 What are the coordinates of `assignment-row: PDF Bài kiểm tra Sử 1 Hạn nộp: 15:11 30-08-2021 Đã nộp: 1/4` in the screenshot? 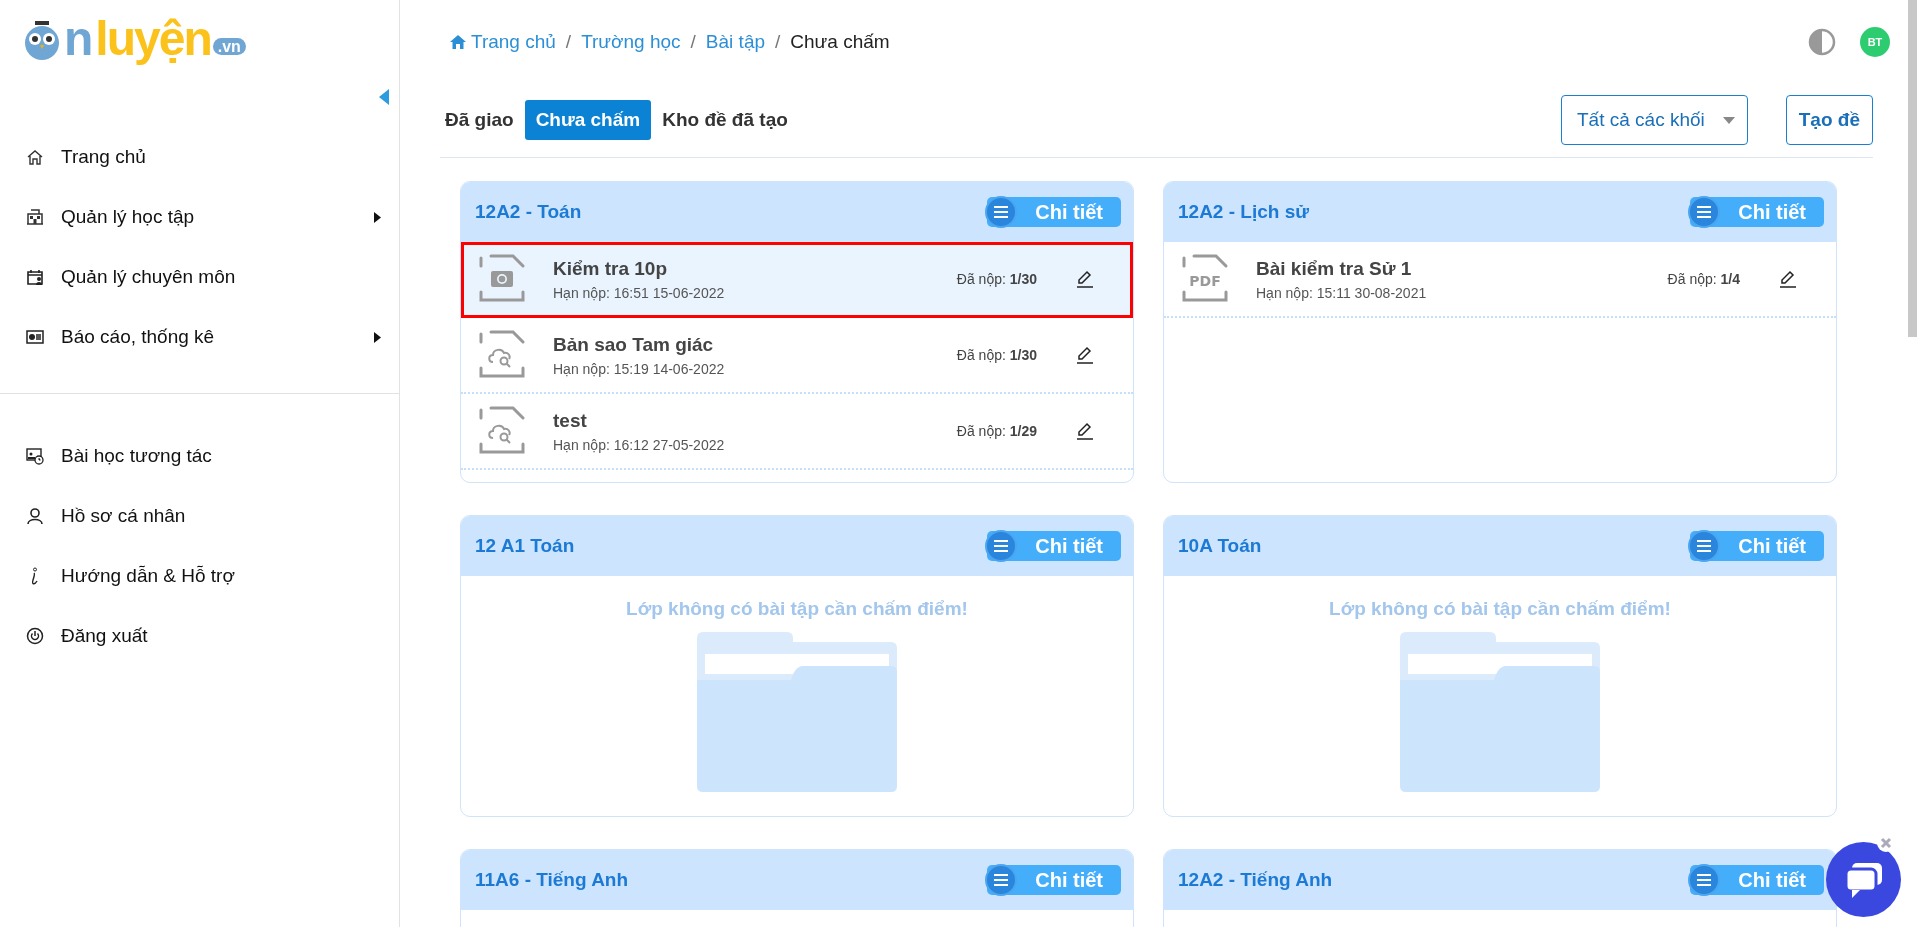 It's located at (1500, 280).